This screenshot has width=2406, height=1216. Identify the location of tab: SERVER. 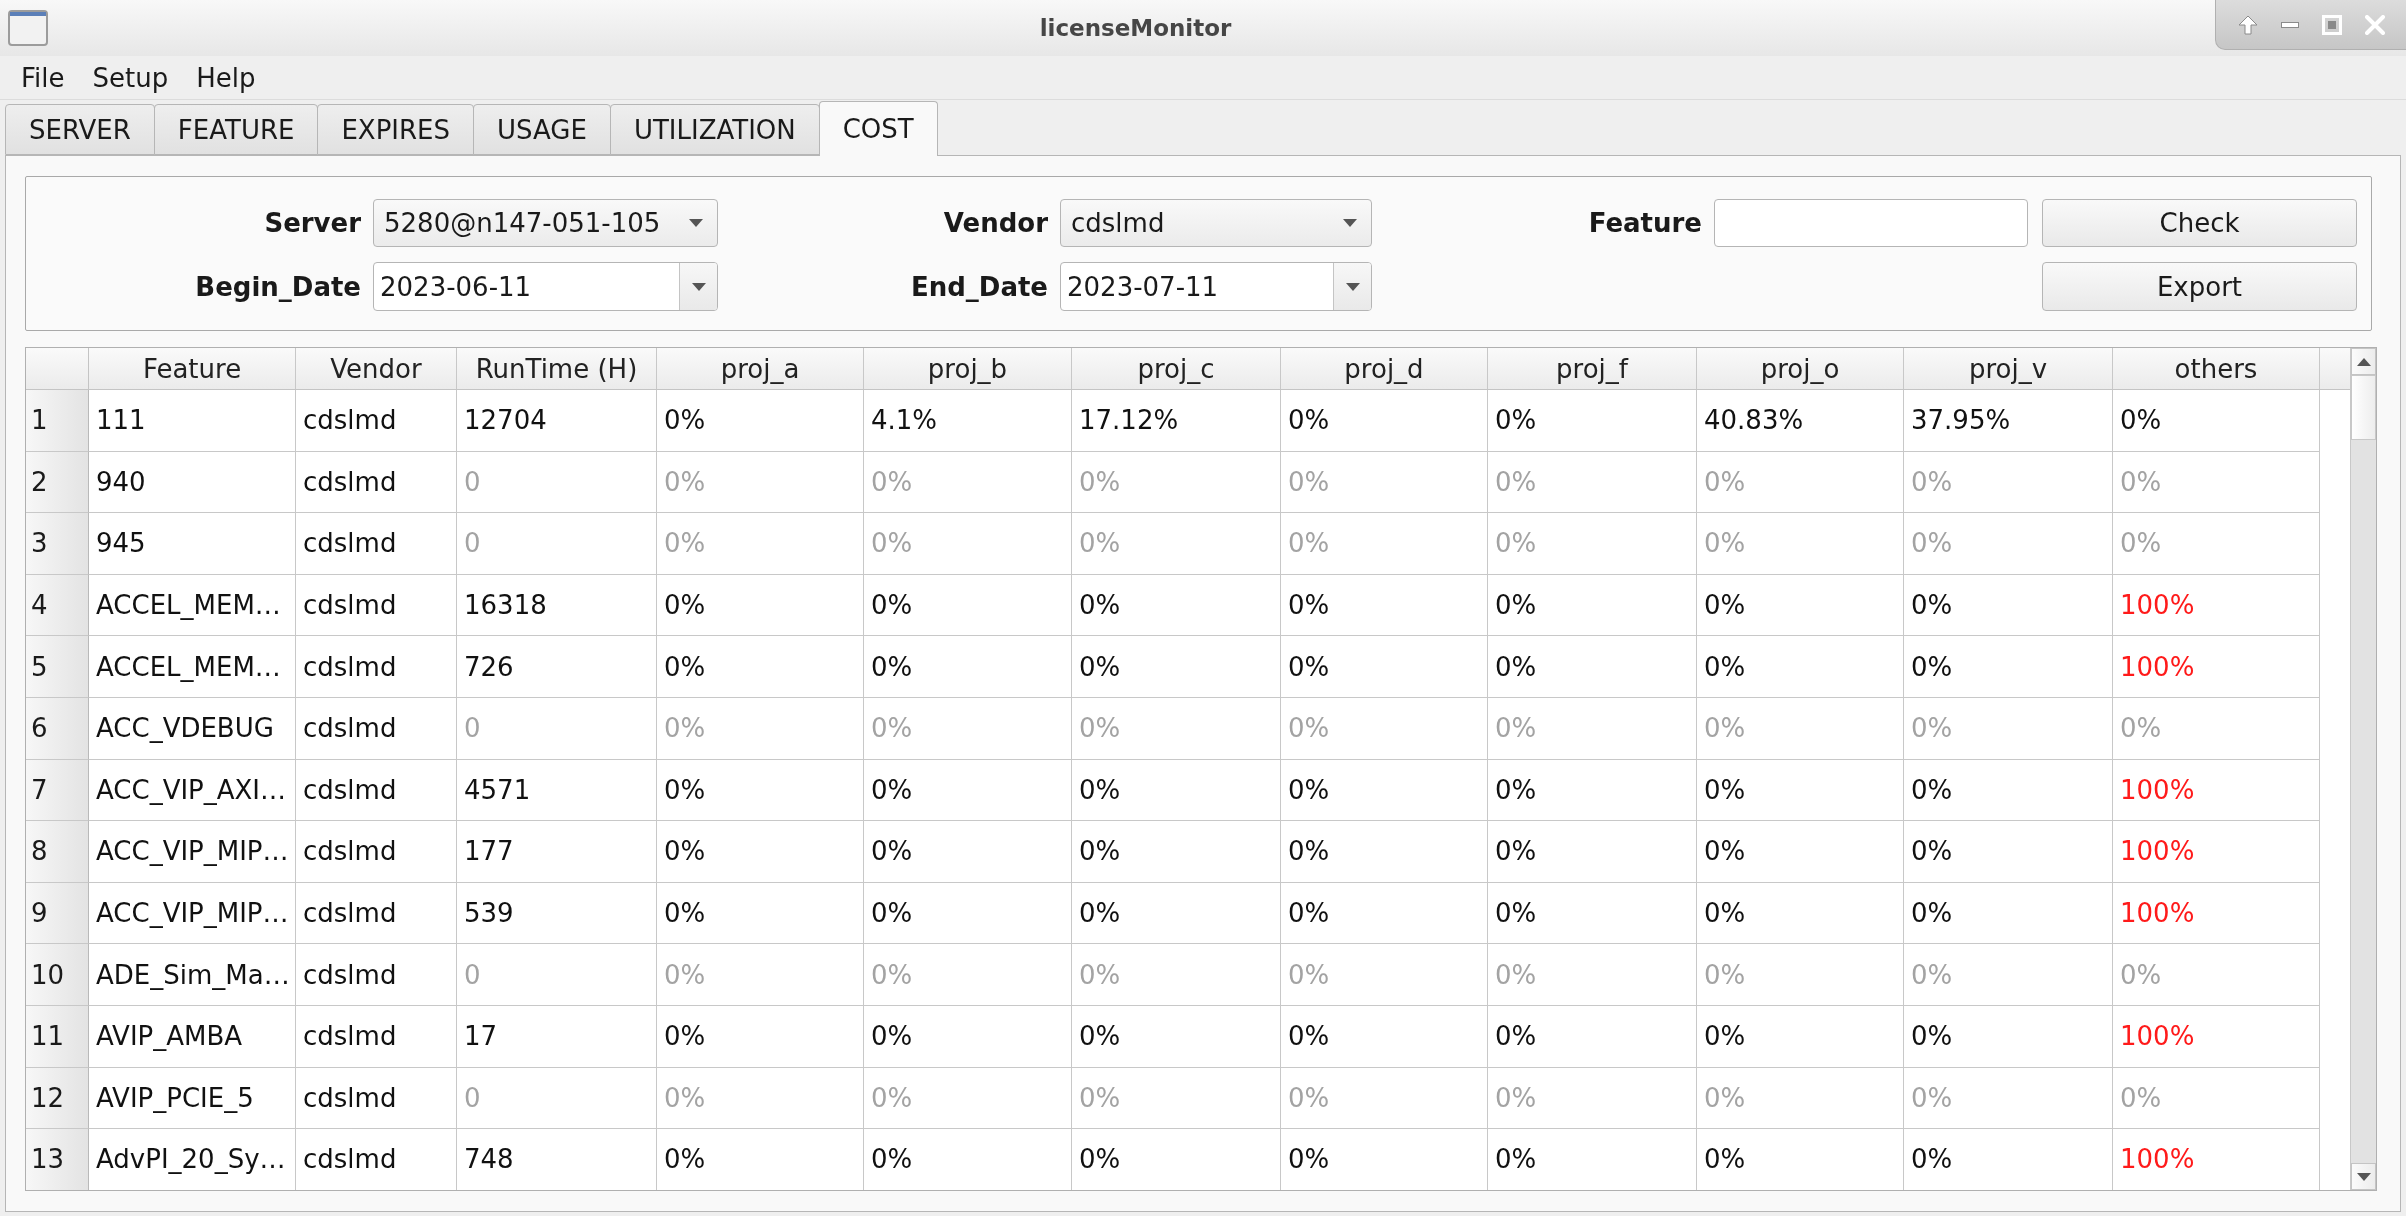
(80, 129).